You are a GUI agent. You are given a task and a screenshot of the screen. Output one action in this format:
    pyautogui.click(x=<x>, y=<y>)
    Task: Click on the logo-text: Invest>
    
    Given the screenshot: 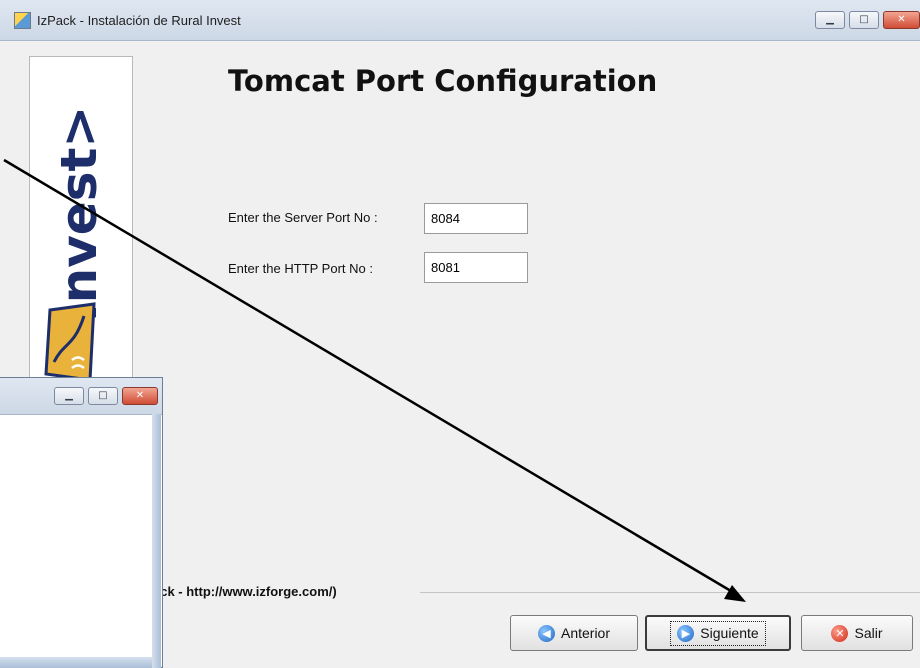 What is the action you would take?
    pyautogui.click(x=79, y=213)
    